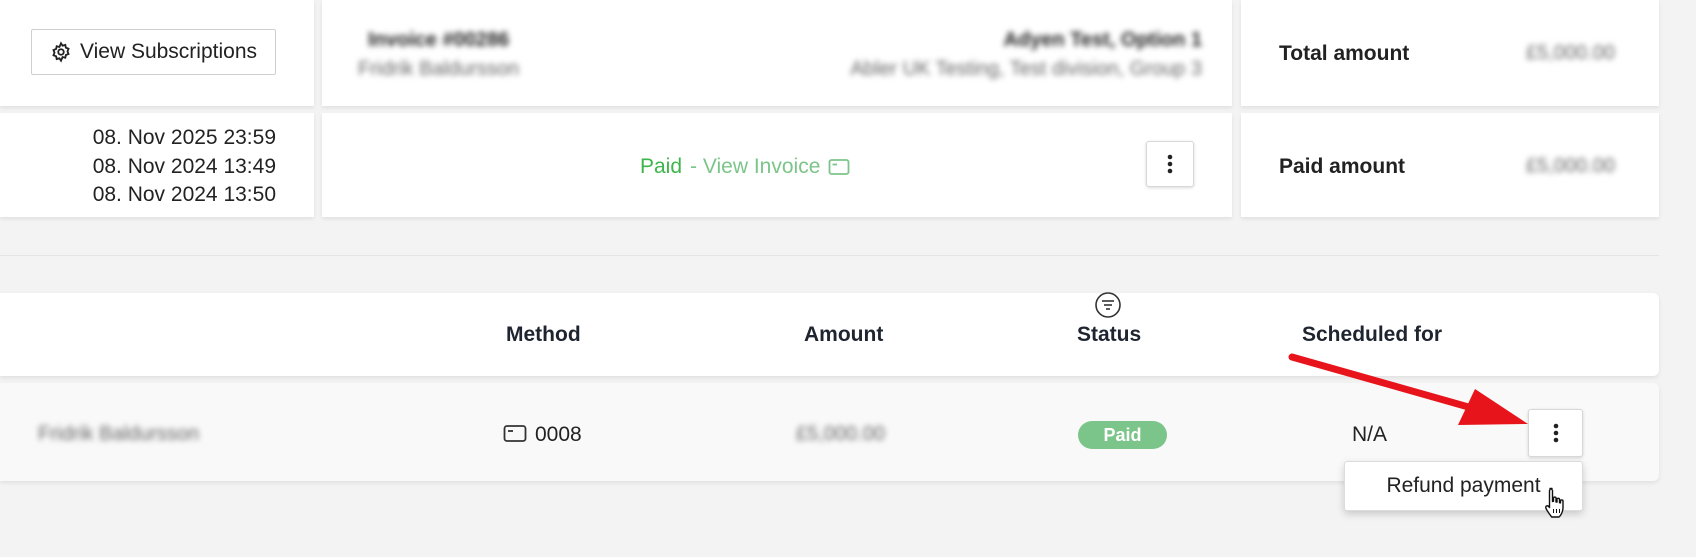  I want to click on column-header-scheduled: Scheduled for, so click(1372, 335).